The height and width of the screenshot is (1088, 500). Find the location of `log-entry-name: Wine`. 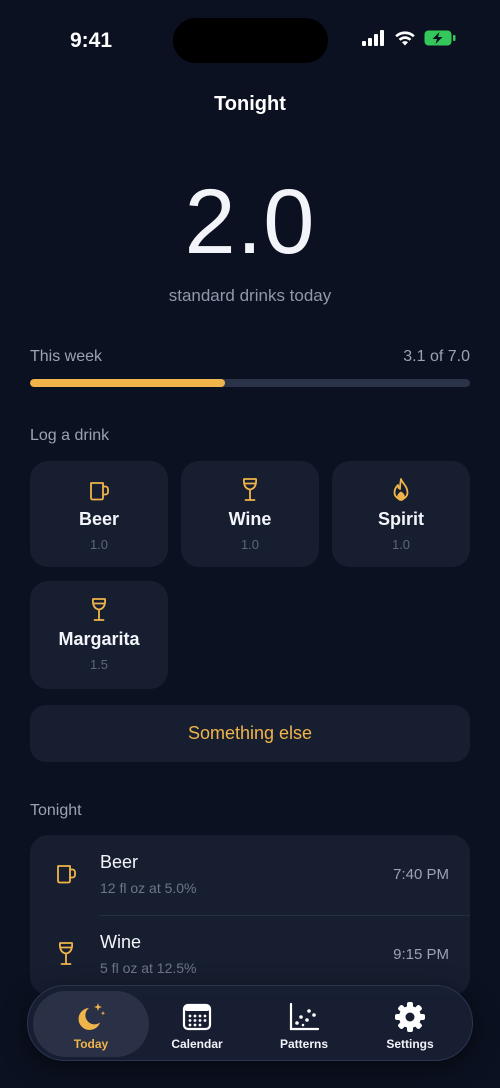

log-entry-name: Wine is located at coordinates (121, 942).